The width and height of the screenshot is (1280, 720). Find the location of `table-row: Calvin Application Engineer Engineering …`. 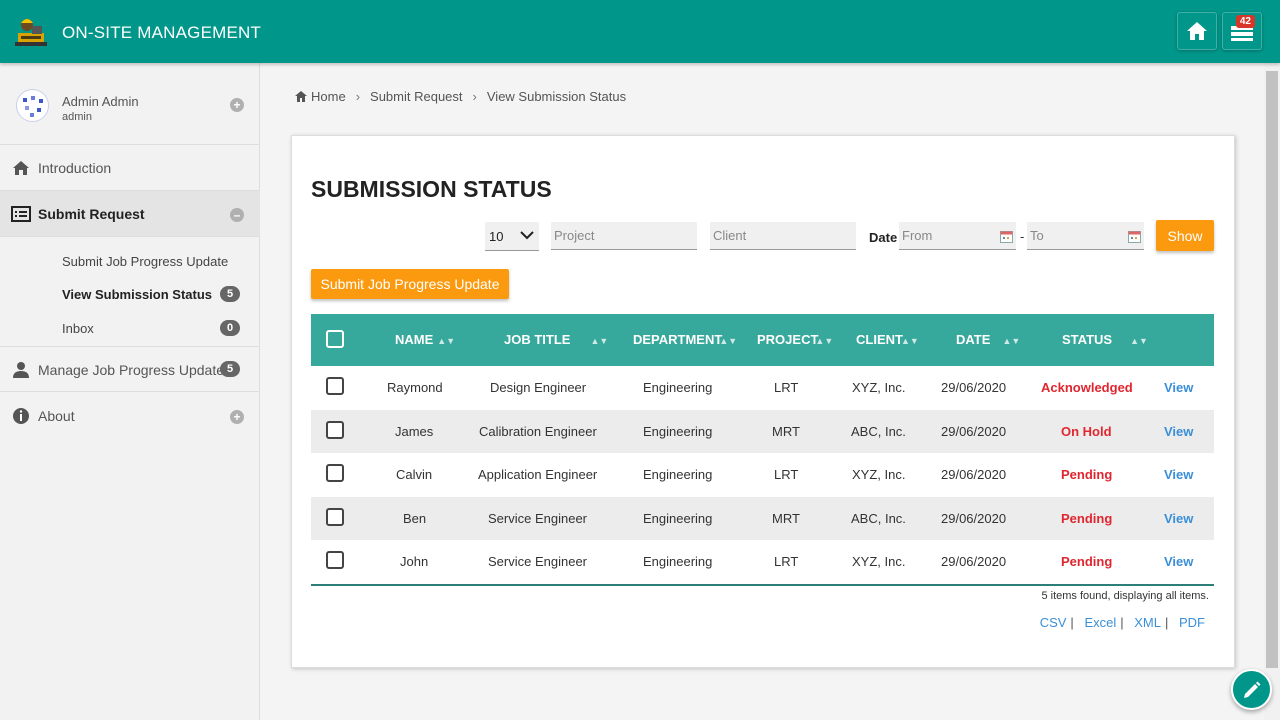

table-row: Calvin Application Engineer Engineering … is located at coordinates (762, 475).